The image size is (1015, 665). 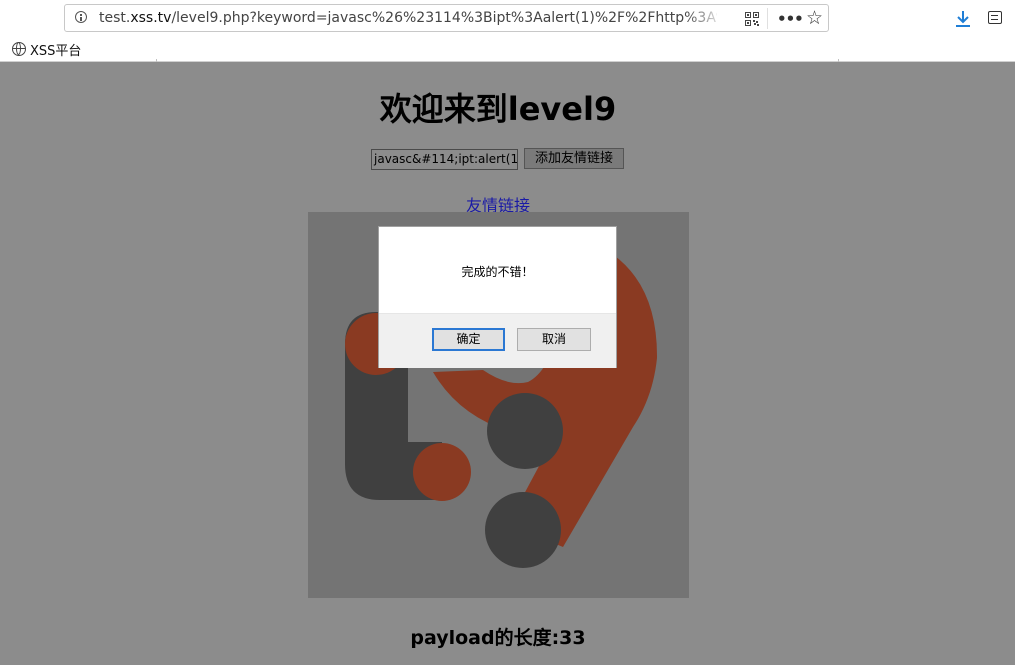 I want to click on toolbar-separator, so click(x=767, y=18).